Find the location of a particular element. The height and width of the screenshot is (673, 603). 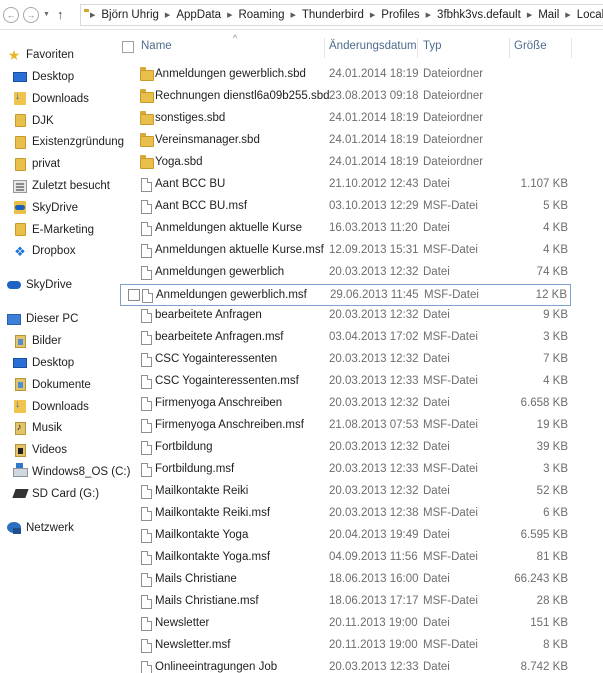

desktop-icon-shape is located at coordinates (20, 77).